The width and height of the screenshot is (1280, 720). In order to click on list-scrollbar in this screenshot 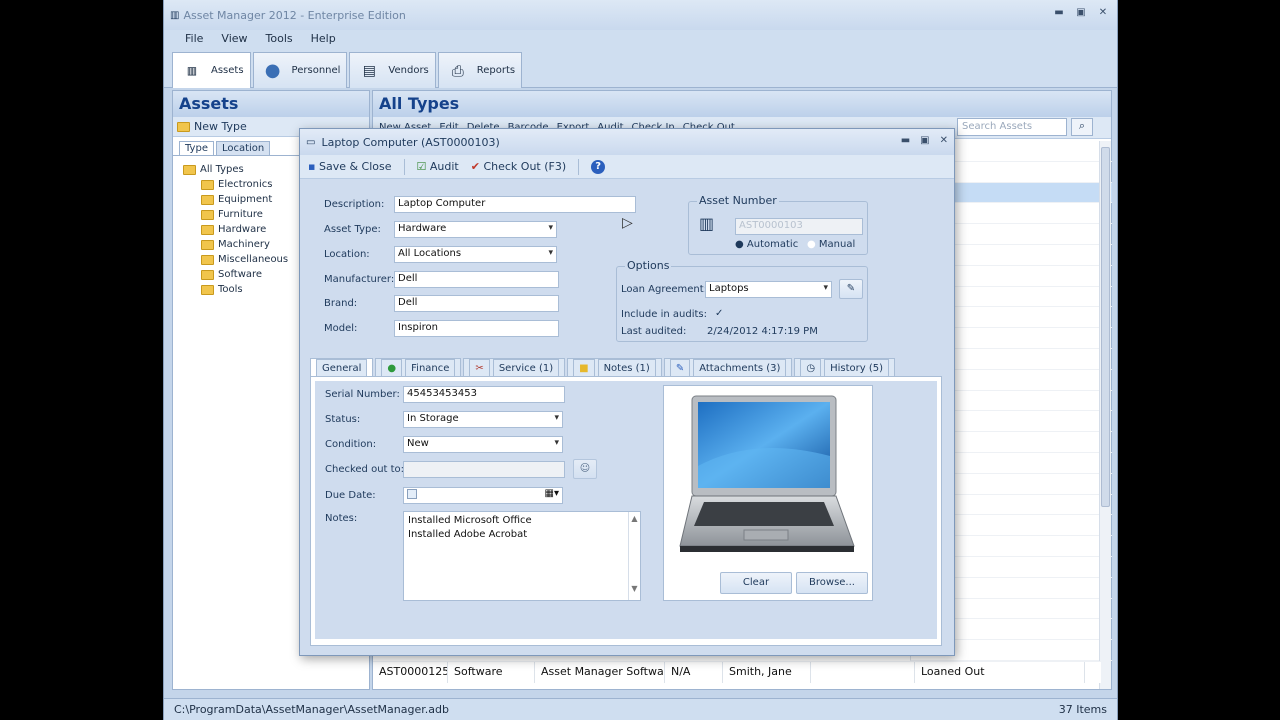, I will do `click(1105, 415)`.